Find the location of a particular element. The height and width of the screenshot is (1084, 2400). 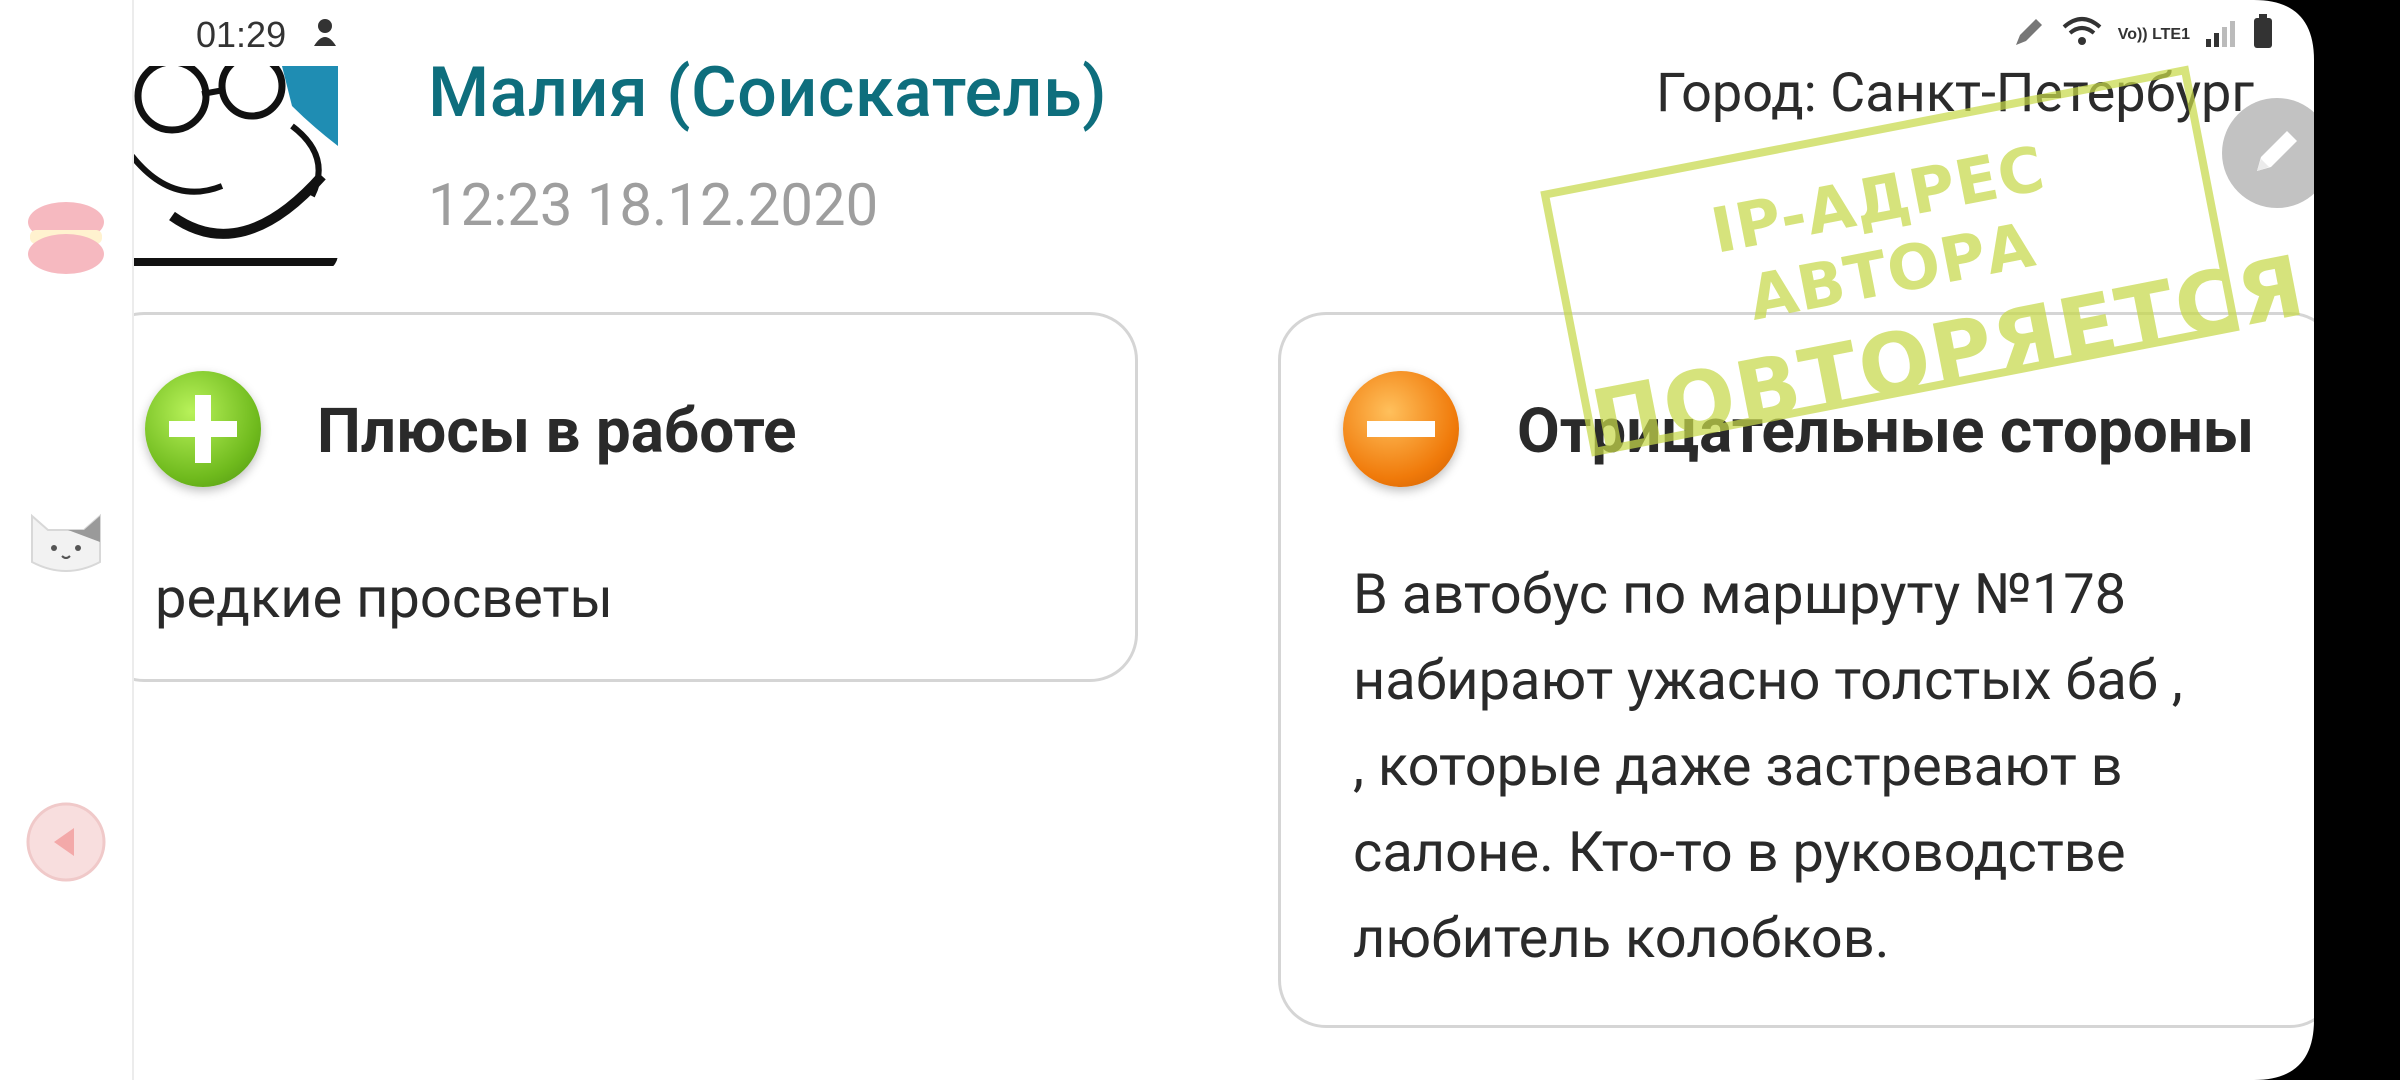

status-bar: 01:29 Vo)) LTE1 is located at coordinates (1223, 33).